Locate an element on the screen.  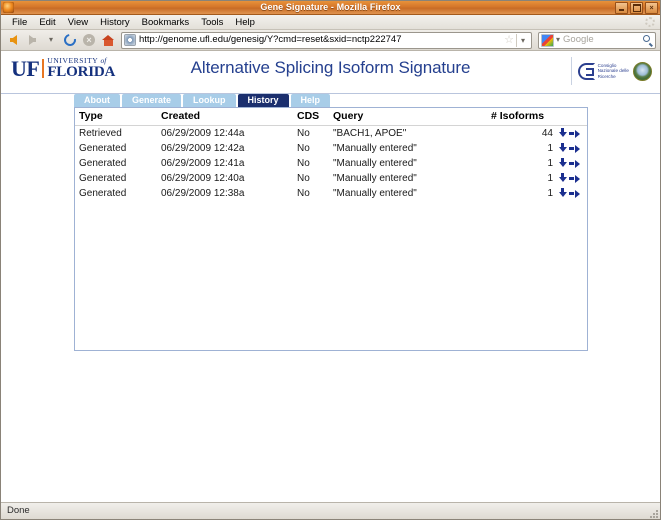
reload-button is located at coordinates (70, 40).